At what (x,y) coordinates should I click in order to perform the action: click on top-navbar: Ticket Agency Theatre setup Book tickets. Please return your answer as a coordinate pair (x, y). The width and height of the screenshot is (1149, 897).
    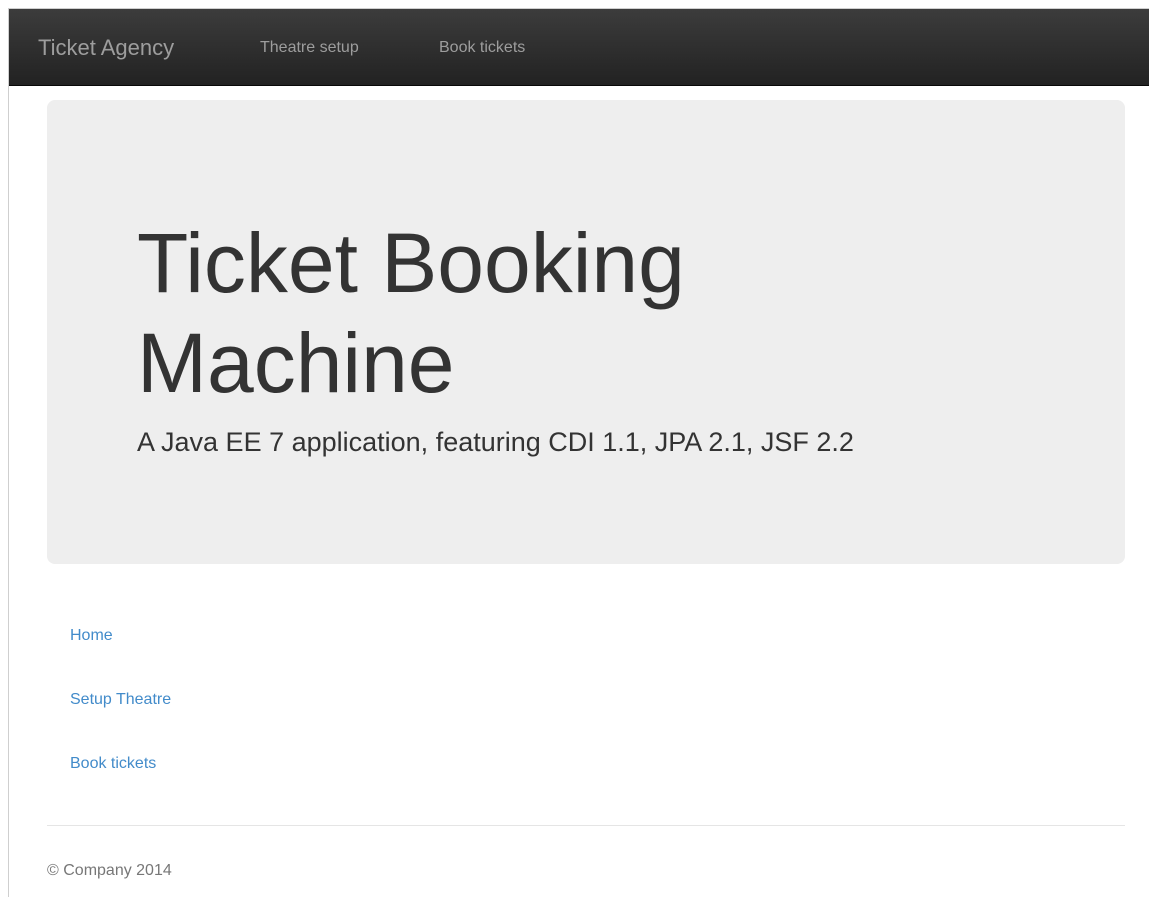
    Looking at the image, I should click on (579, 47).